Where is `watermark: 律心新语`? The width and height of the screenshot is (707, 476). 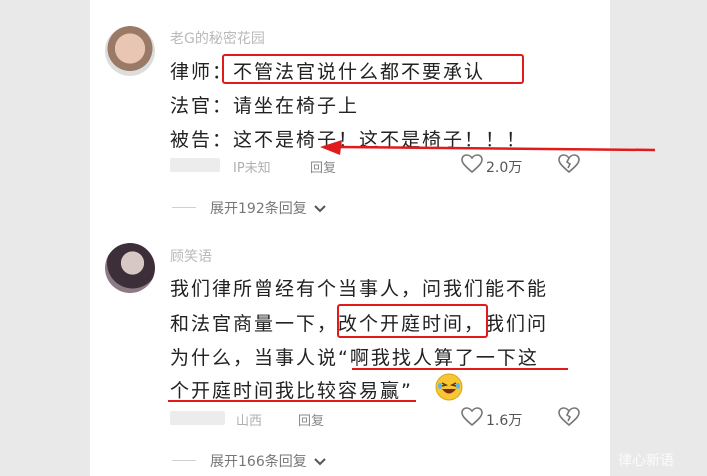
watermark: 律心新语 is located at coordinates (646, 461).